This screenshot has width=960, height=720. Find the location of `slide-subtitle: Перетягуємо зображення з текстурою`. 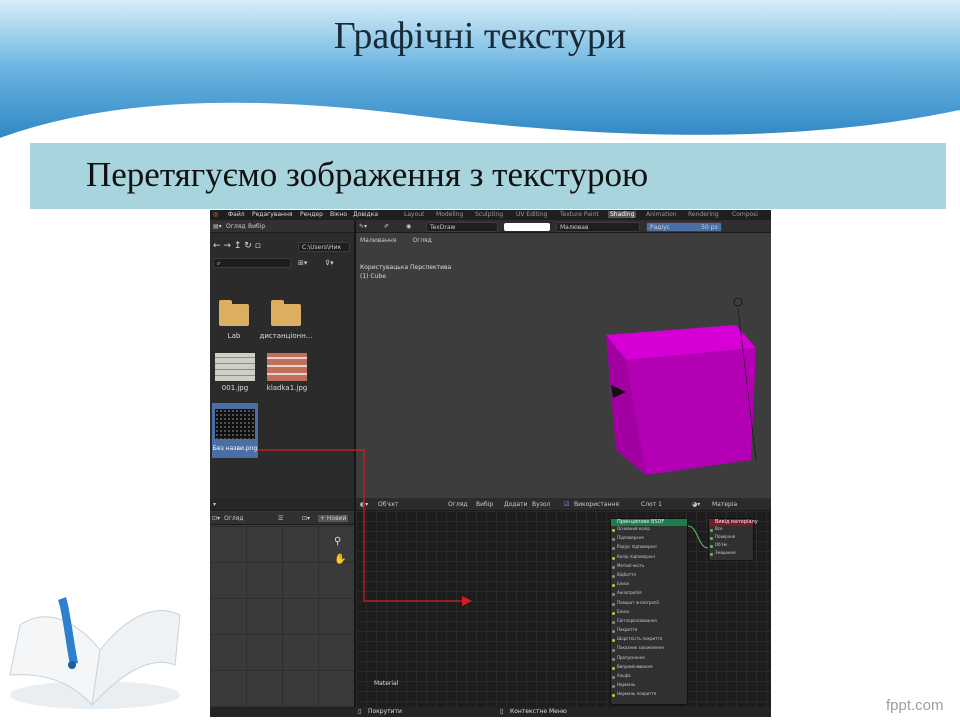

slide-subtitle: Перетягуємо зображення з текстурою is located at coordinates (367, 174).